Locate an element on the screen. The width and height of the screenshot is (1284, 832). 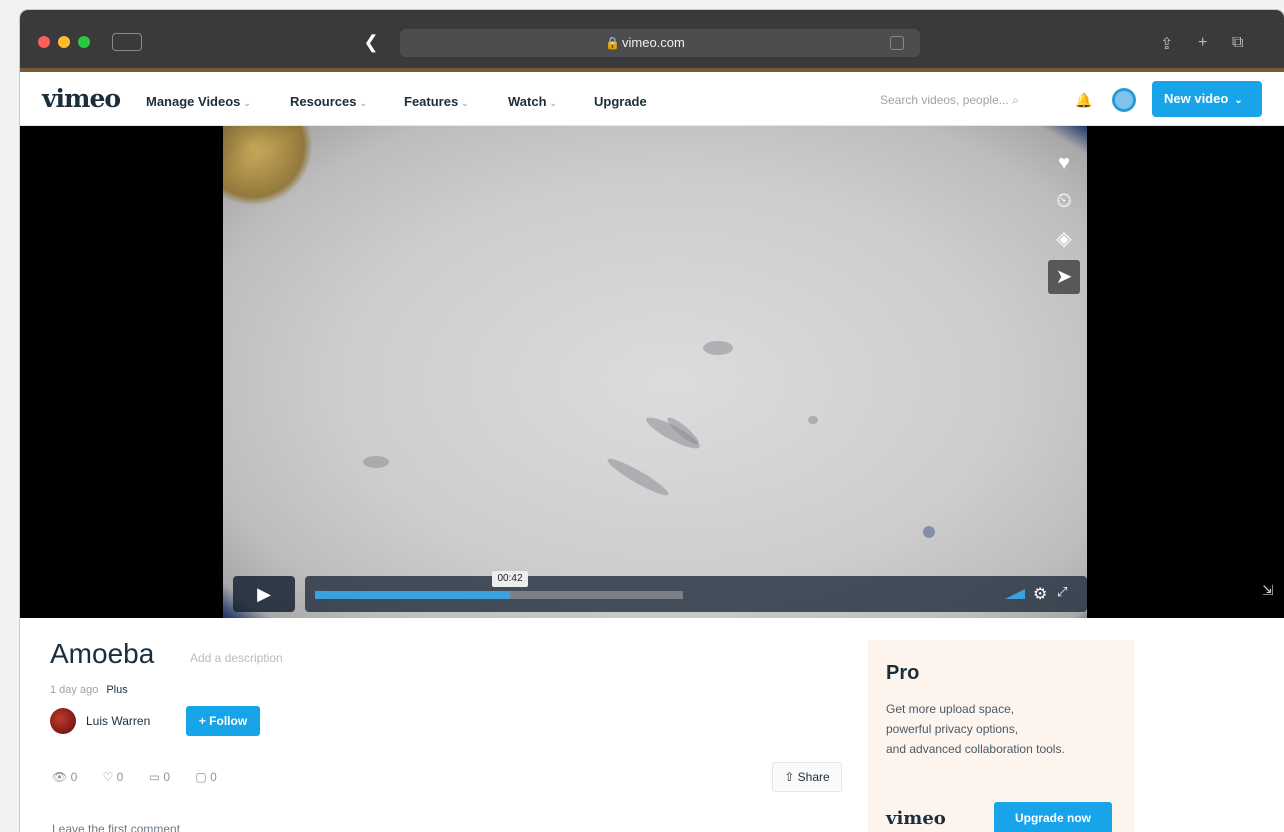
layers-icon: ◈ is located at coordinates (1064, 239).